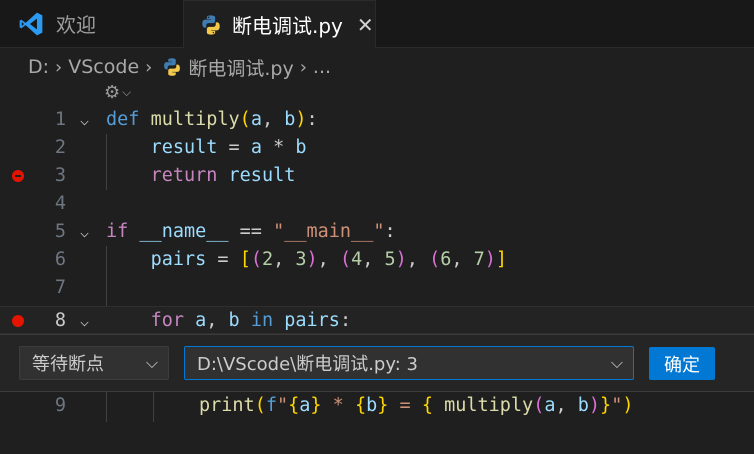 This screenshot has width=754, height=454. What do you see at coordinates (377, 120) in the screenshot?
I see `code-line: 1 ⌵ def multiply(a, b):` at bounding box center [377, 120].